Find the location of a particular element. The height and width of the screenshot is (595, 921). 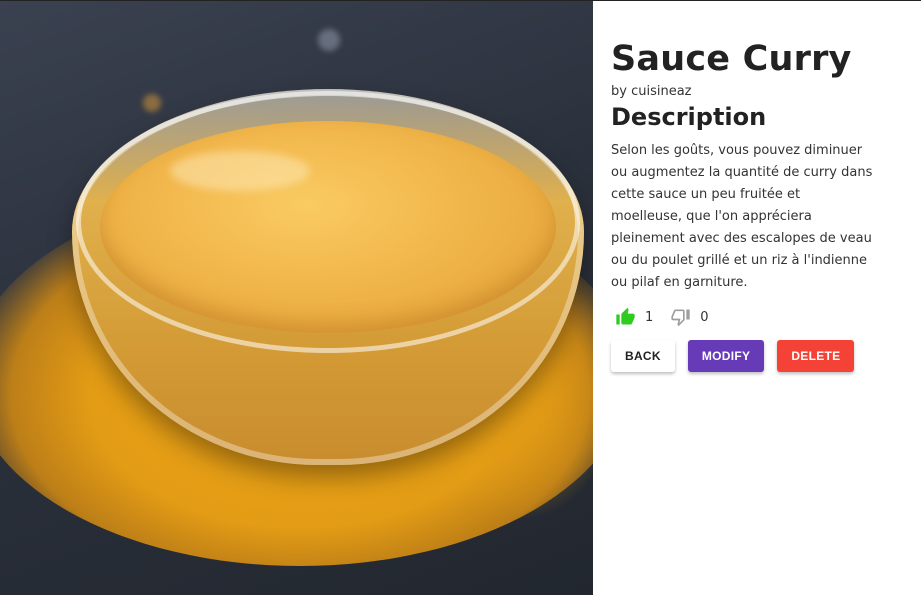

thumb-down-icon is located at coordinates (680, 317).